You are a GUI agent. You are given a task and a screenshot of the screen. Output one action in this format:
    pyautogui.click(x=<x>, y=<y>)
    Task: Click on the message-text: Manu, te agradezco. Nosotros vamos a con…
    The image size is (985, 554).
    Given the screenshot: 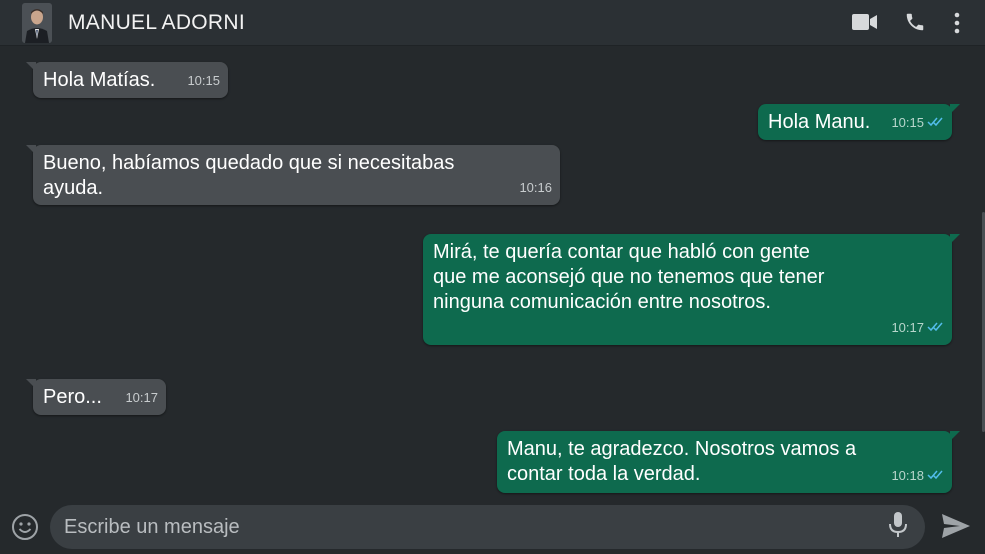 What is the action you would take?
    pyautogui.click(x=682, y=461)
    